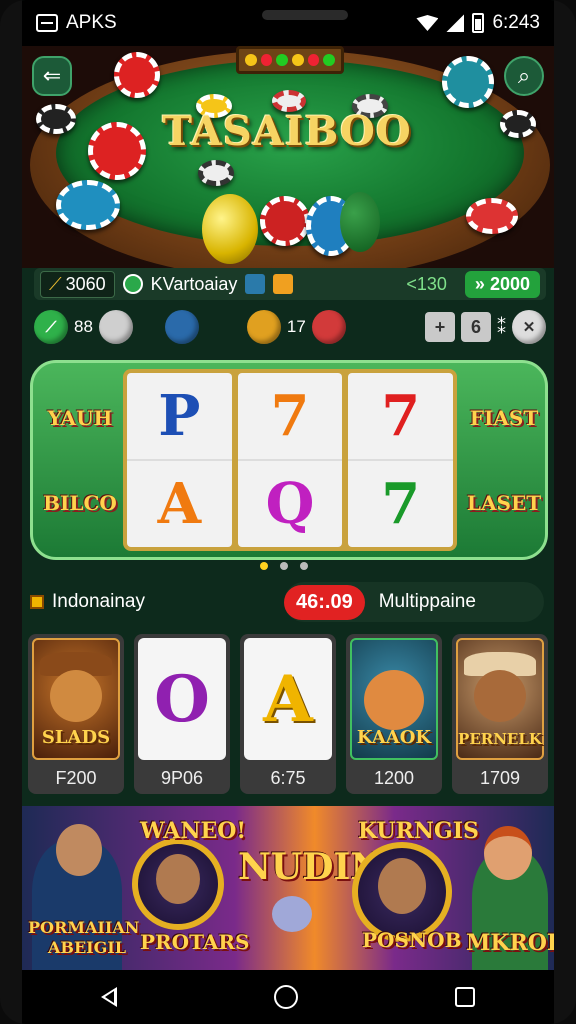 This screenshot has height=1024, width=576. I want to click on signal-icon, so click(455, 23).